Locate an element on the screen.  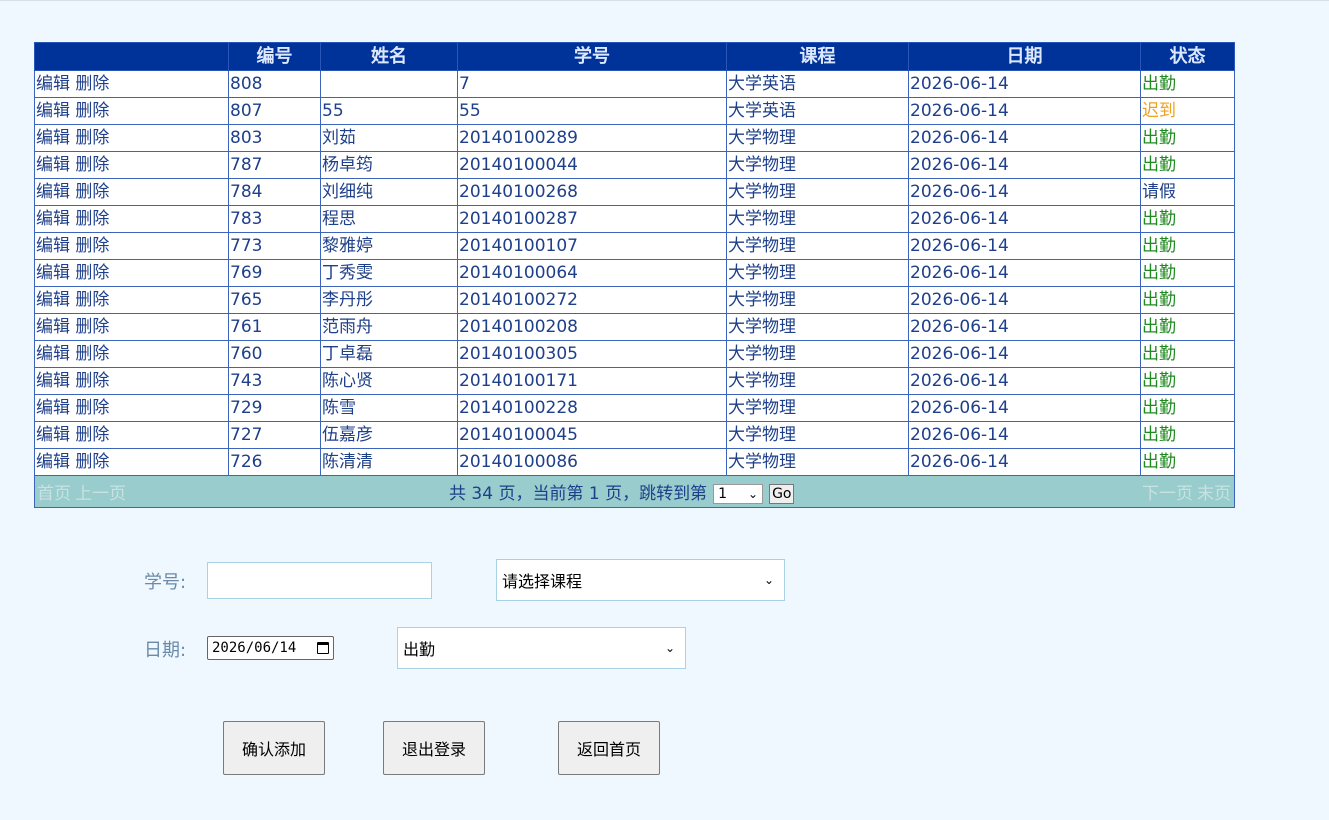
cell-name: 黎雅婷 is located at coordinates (389, 246).